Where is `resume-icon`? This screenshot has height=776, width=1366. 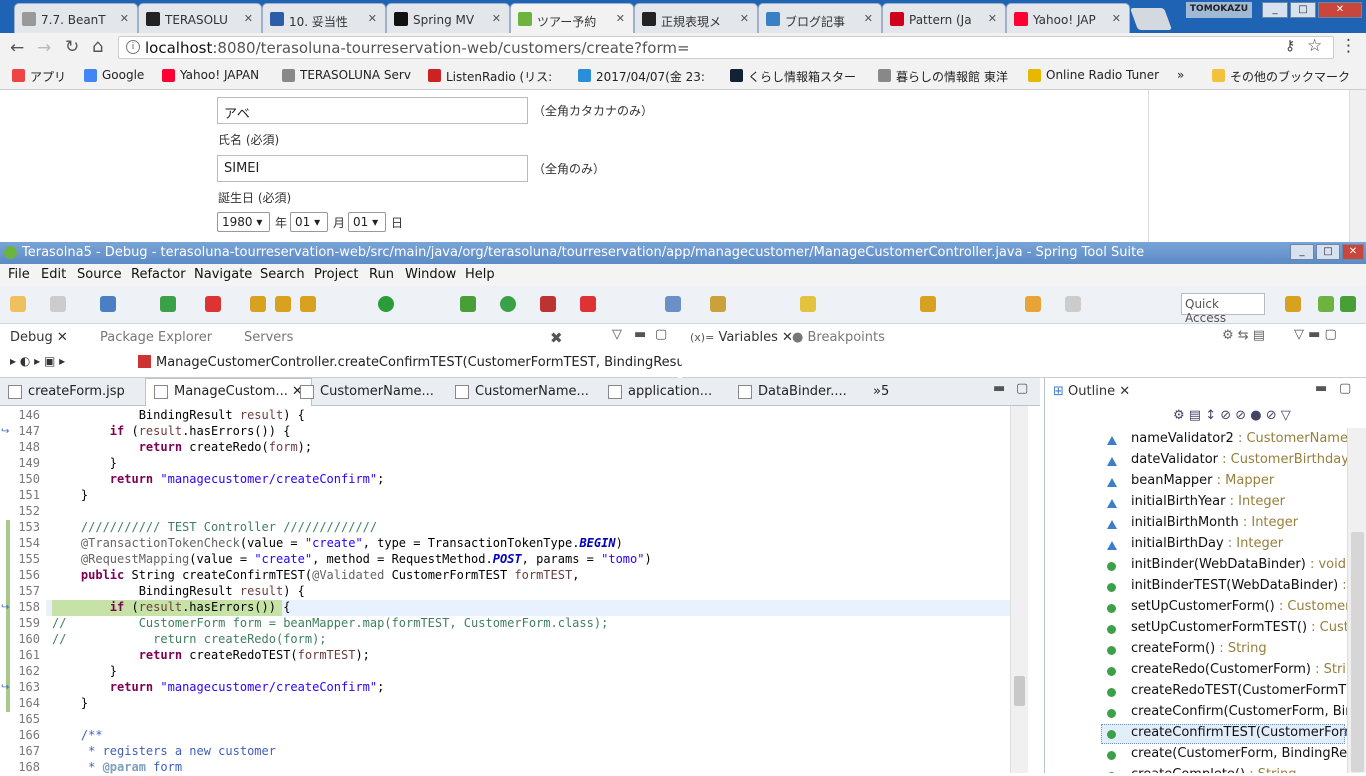
resume-icon is located at coordinates (168, 304).